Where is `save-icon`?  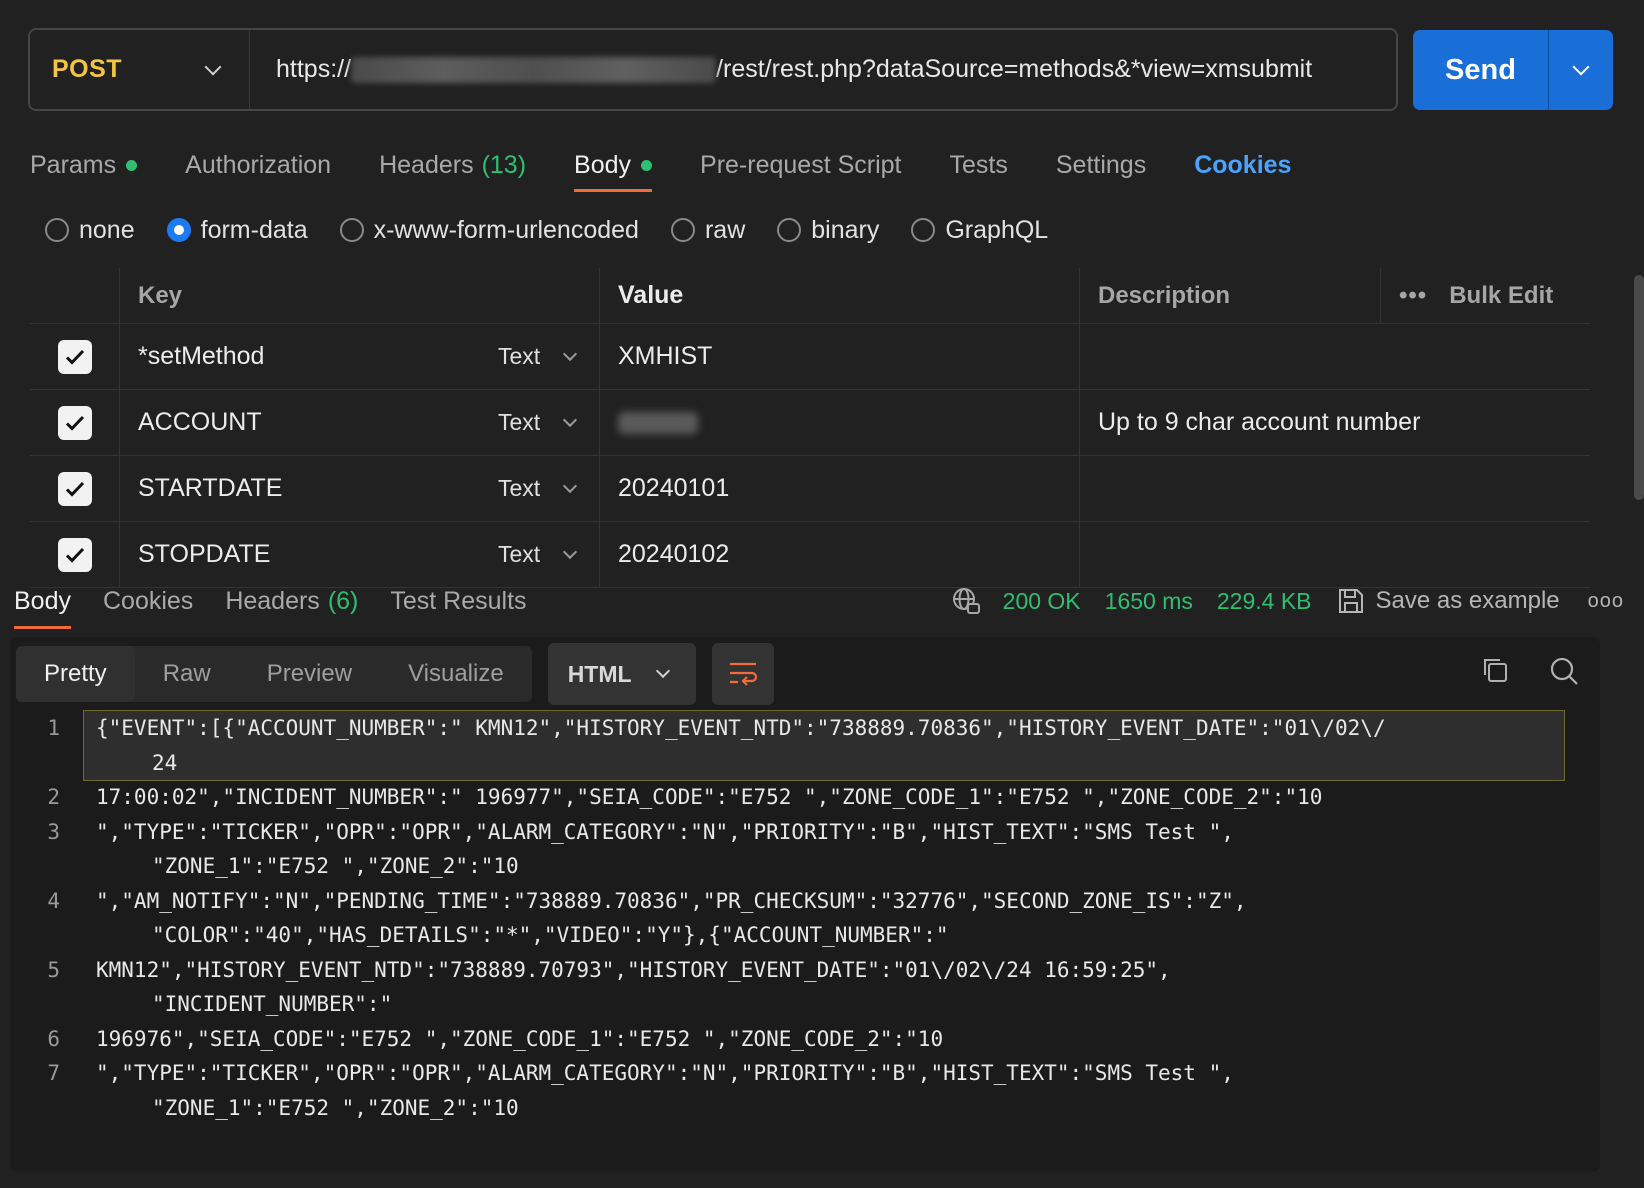
save-icon is located at coordinates (1351, 601).